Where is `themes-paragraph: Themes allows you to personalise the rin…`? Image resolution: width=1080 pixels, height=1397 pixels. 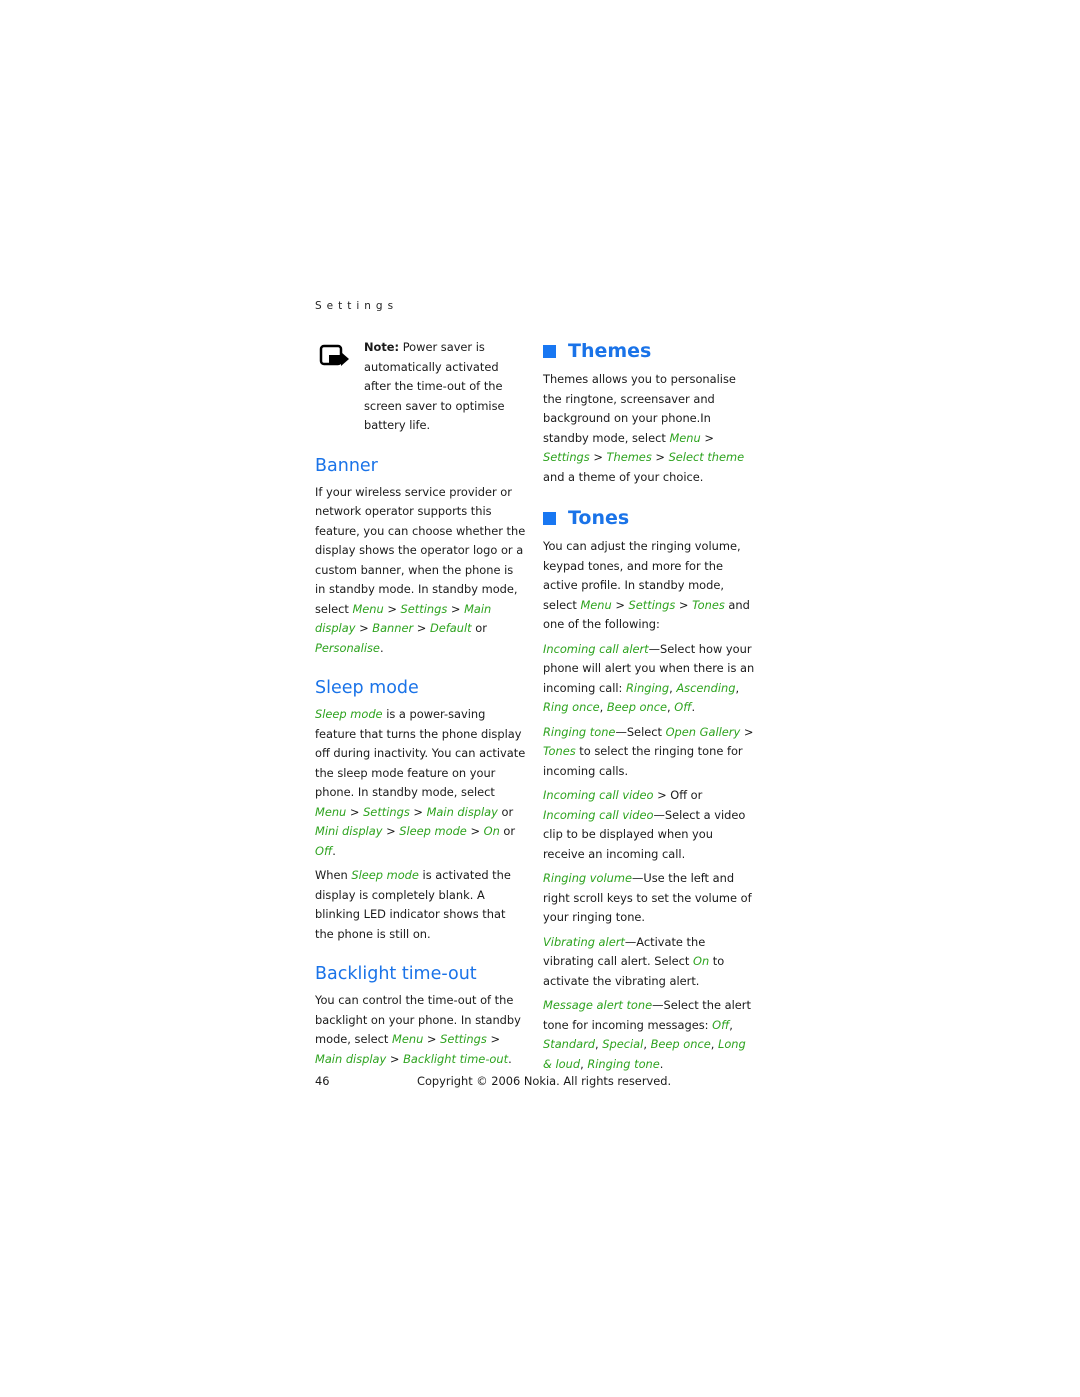
themes-paragraph: Themes allows you to personalise the rin… is located at coordinates (644, 428).